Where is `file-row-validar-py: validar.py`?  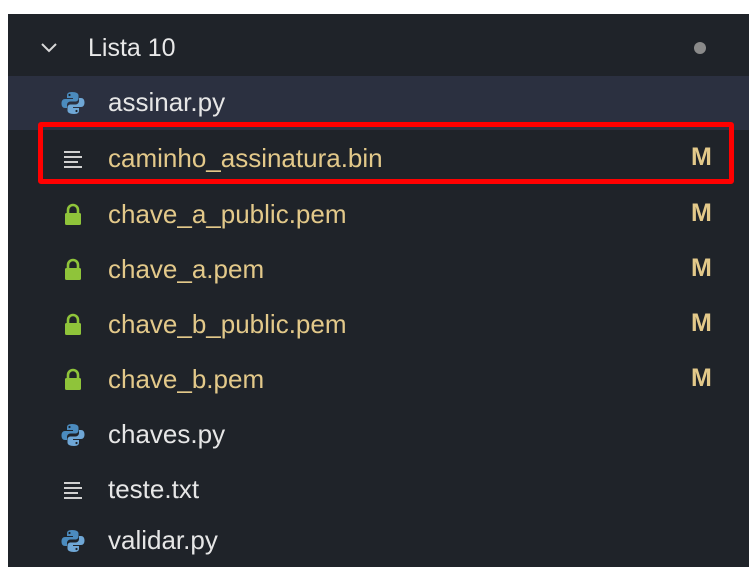
file-row-validar-py: validar.py is located at coordinates (378, 541).